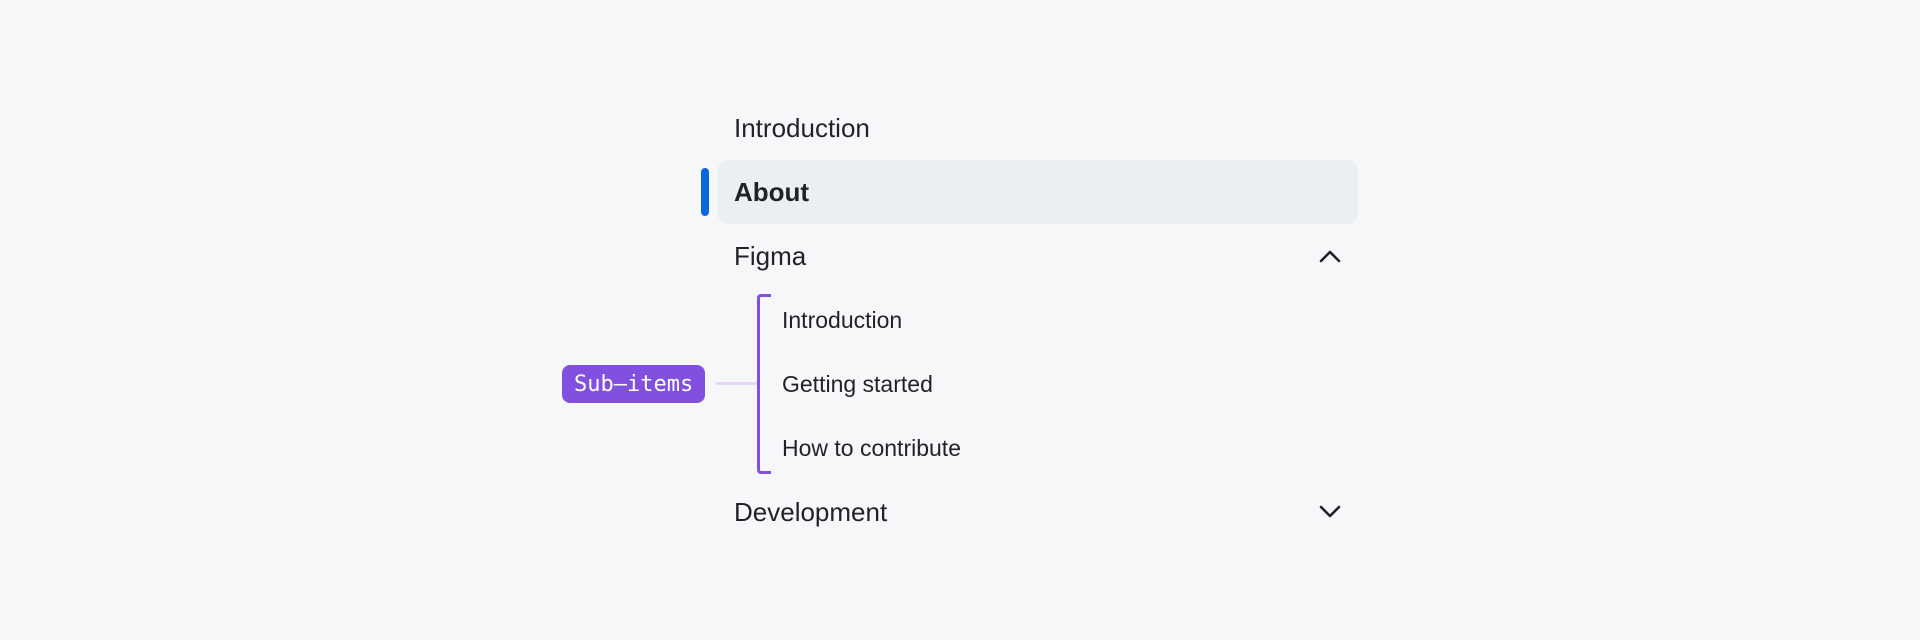  Describe the element at coordinates (634, 384) in the screenshot. I see `sub-items-annotation-badge: Sub–items` at that location.